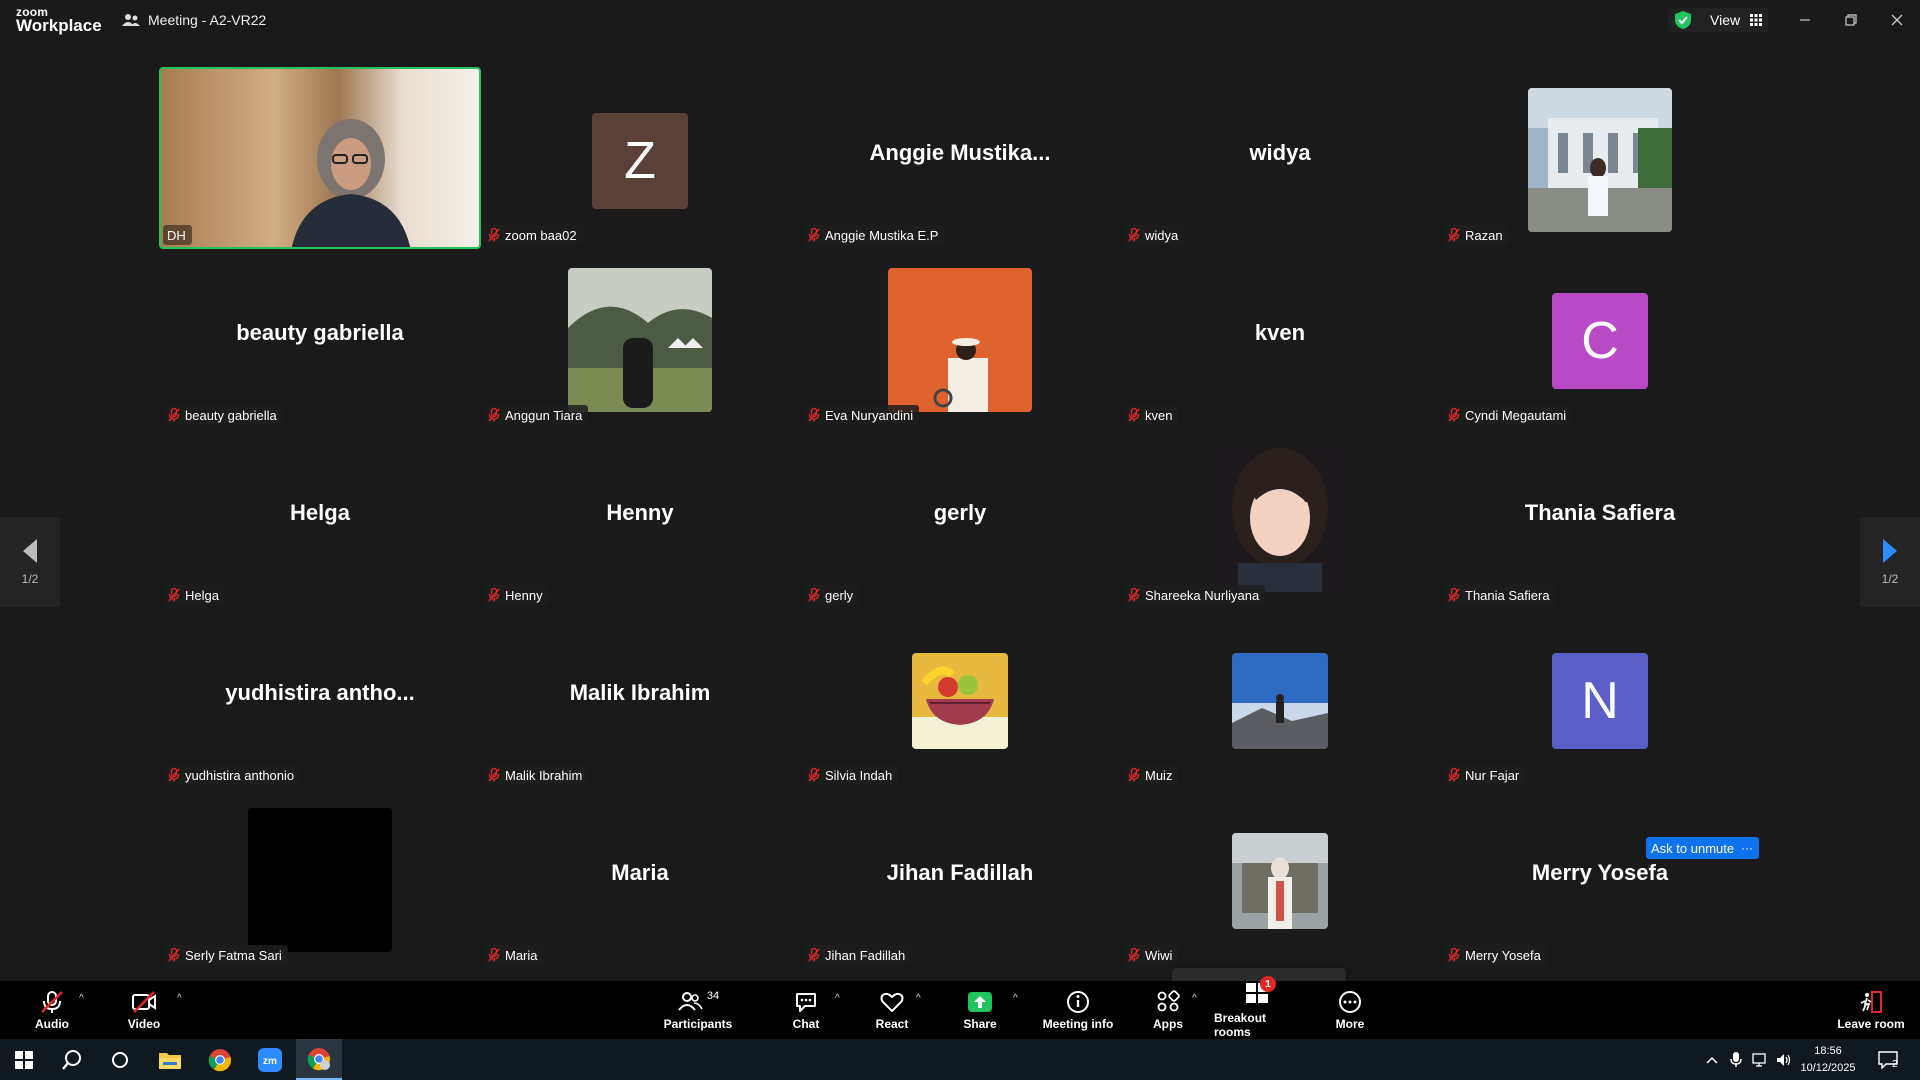 This screenshot has width=1920, height=1080. Describe the element at coordinates (24, 1059) in the screenshot. I see `start-button` at that location.